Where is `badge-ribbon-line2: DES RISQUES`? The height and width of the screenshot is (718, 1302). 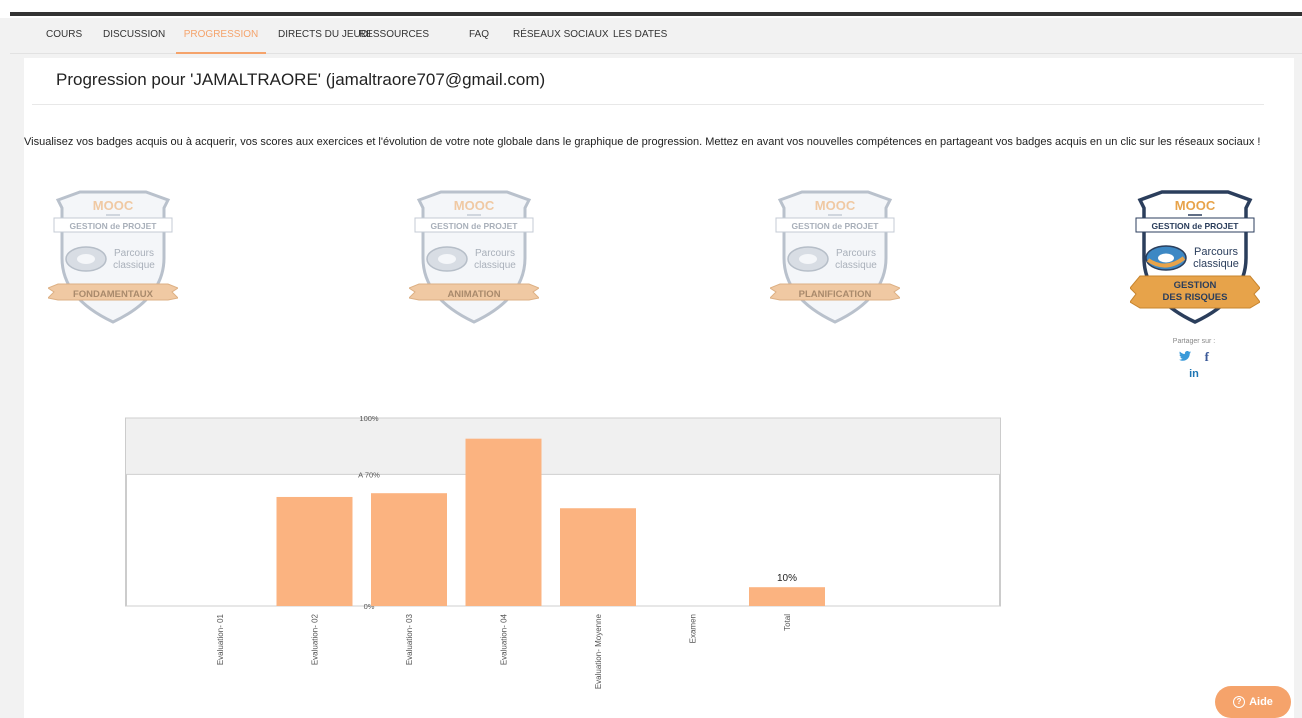 badge-ribbon-line2: DES RISQUES is located at coordinates (1195, 297).